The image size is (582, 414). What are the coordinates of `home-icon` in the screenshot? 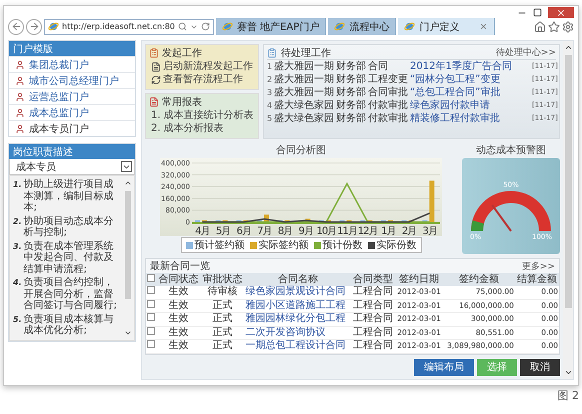 It's located at (540, 26).